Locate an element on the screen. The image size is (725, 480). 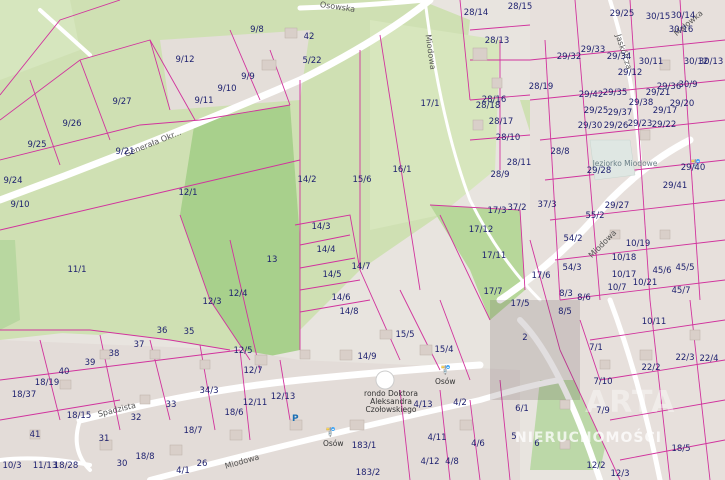
parcel-label: 10/18 is located at coordinates (624, 257).